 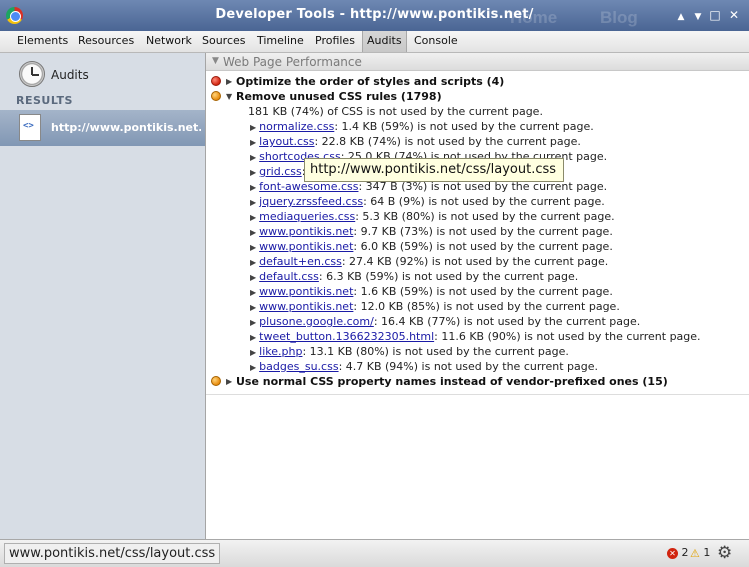 I want to click on settings-gear-icon: ⚙, so click(x=724, y=553).